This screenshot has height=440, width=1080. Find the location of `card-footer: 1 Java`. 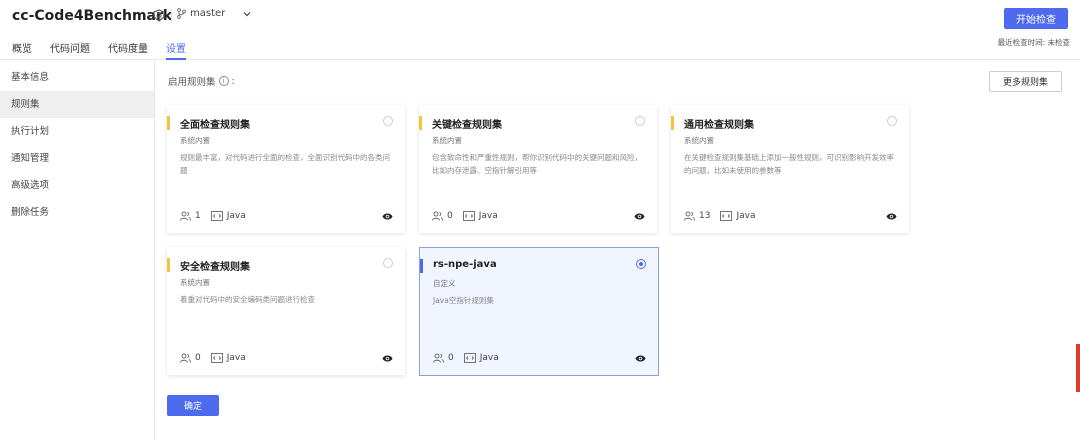

card-footer: 1 Java is located at coordinates (213, 216).